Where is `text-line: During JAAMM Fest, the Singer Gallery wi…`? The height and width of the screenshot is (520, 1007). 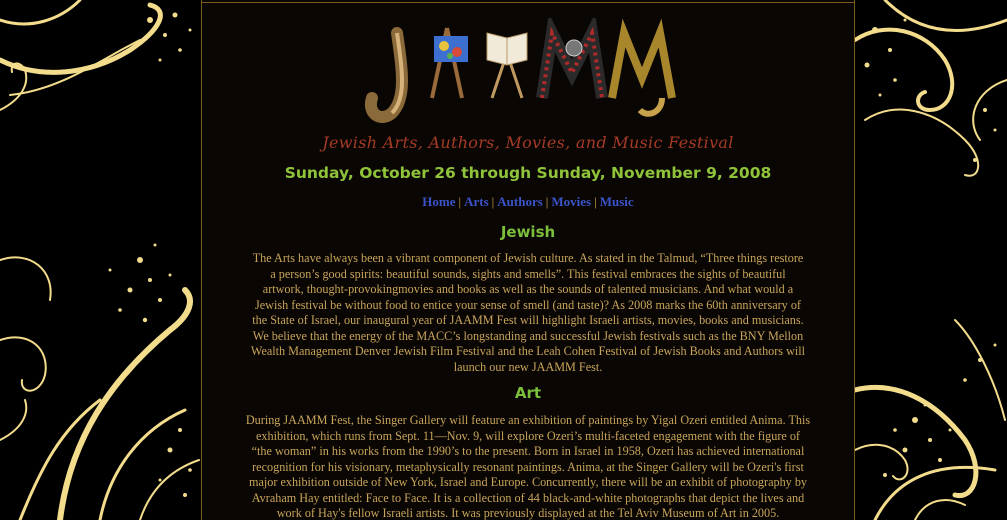 text-line: During JAAMM Fest, the Singer Gallery wi… is located at coordinates (528, 420).